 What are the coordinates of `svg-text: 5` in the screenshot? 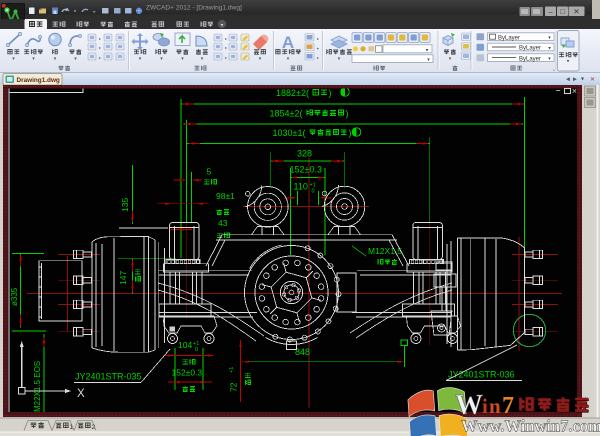 It's located at (209, 172).